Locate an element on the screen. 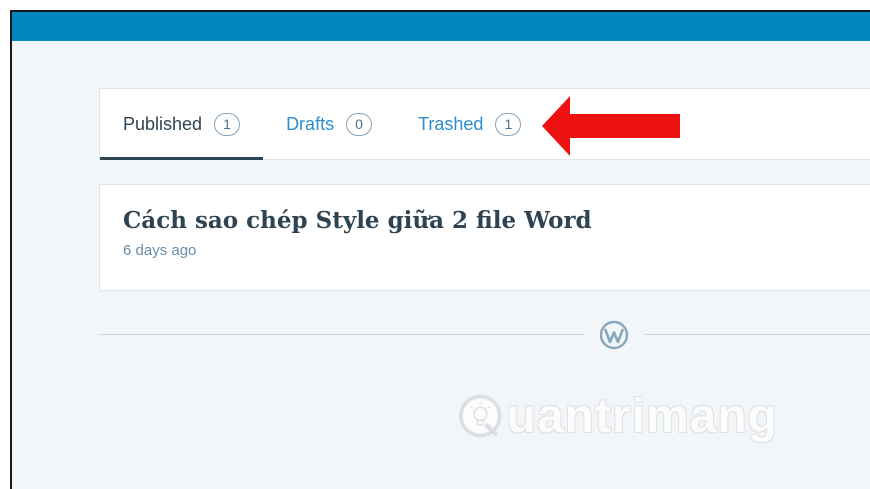  tab-trashed-label: Trashed is located at coordinates (451, 123).